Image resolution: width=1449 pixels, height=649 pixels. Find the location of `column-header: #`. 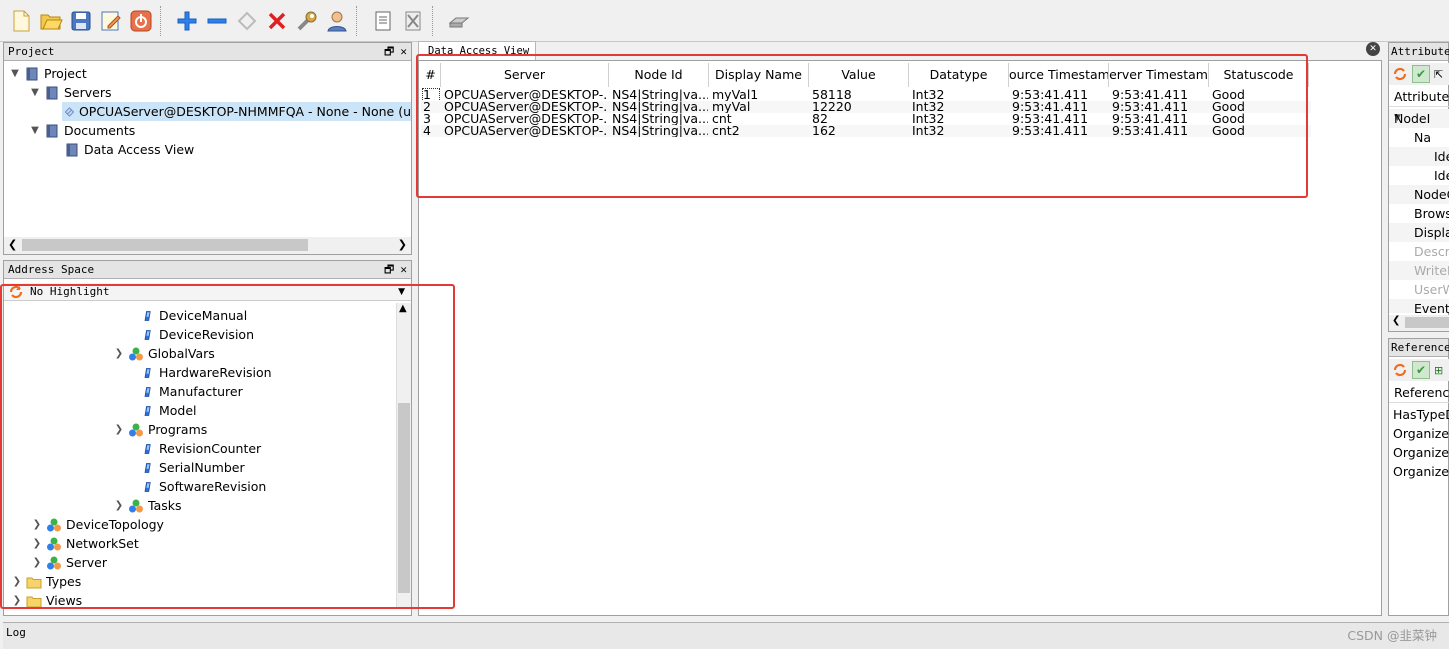

column-header: # is located at coordinates (431, 75).